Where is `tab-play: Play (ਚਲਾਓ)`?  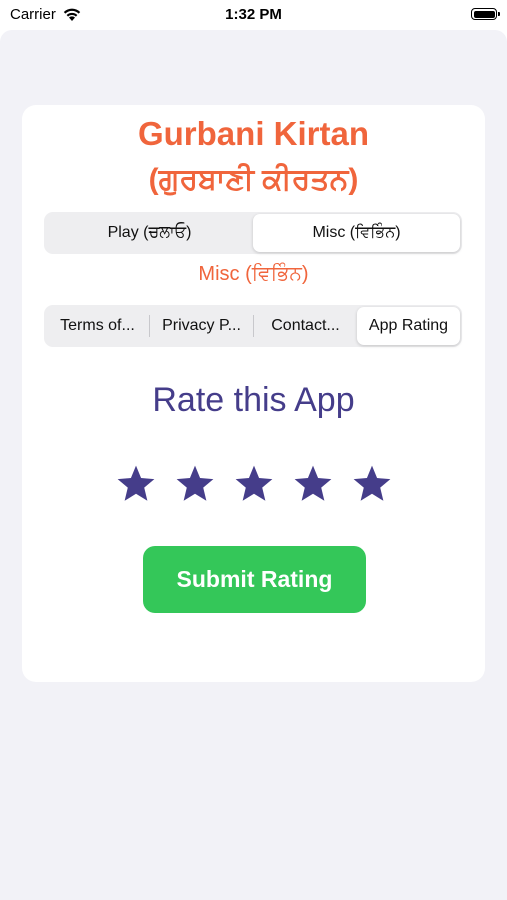 tab-play: Play (ਚਲਾਓ) is located at coordinates (149, 233).